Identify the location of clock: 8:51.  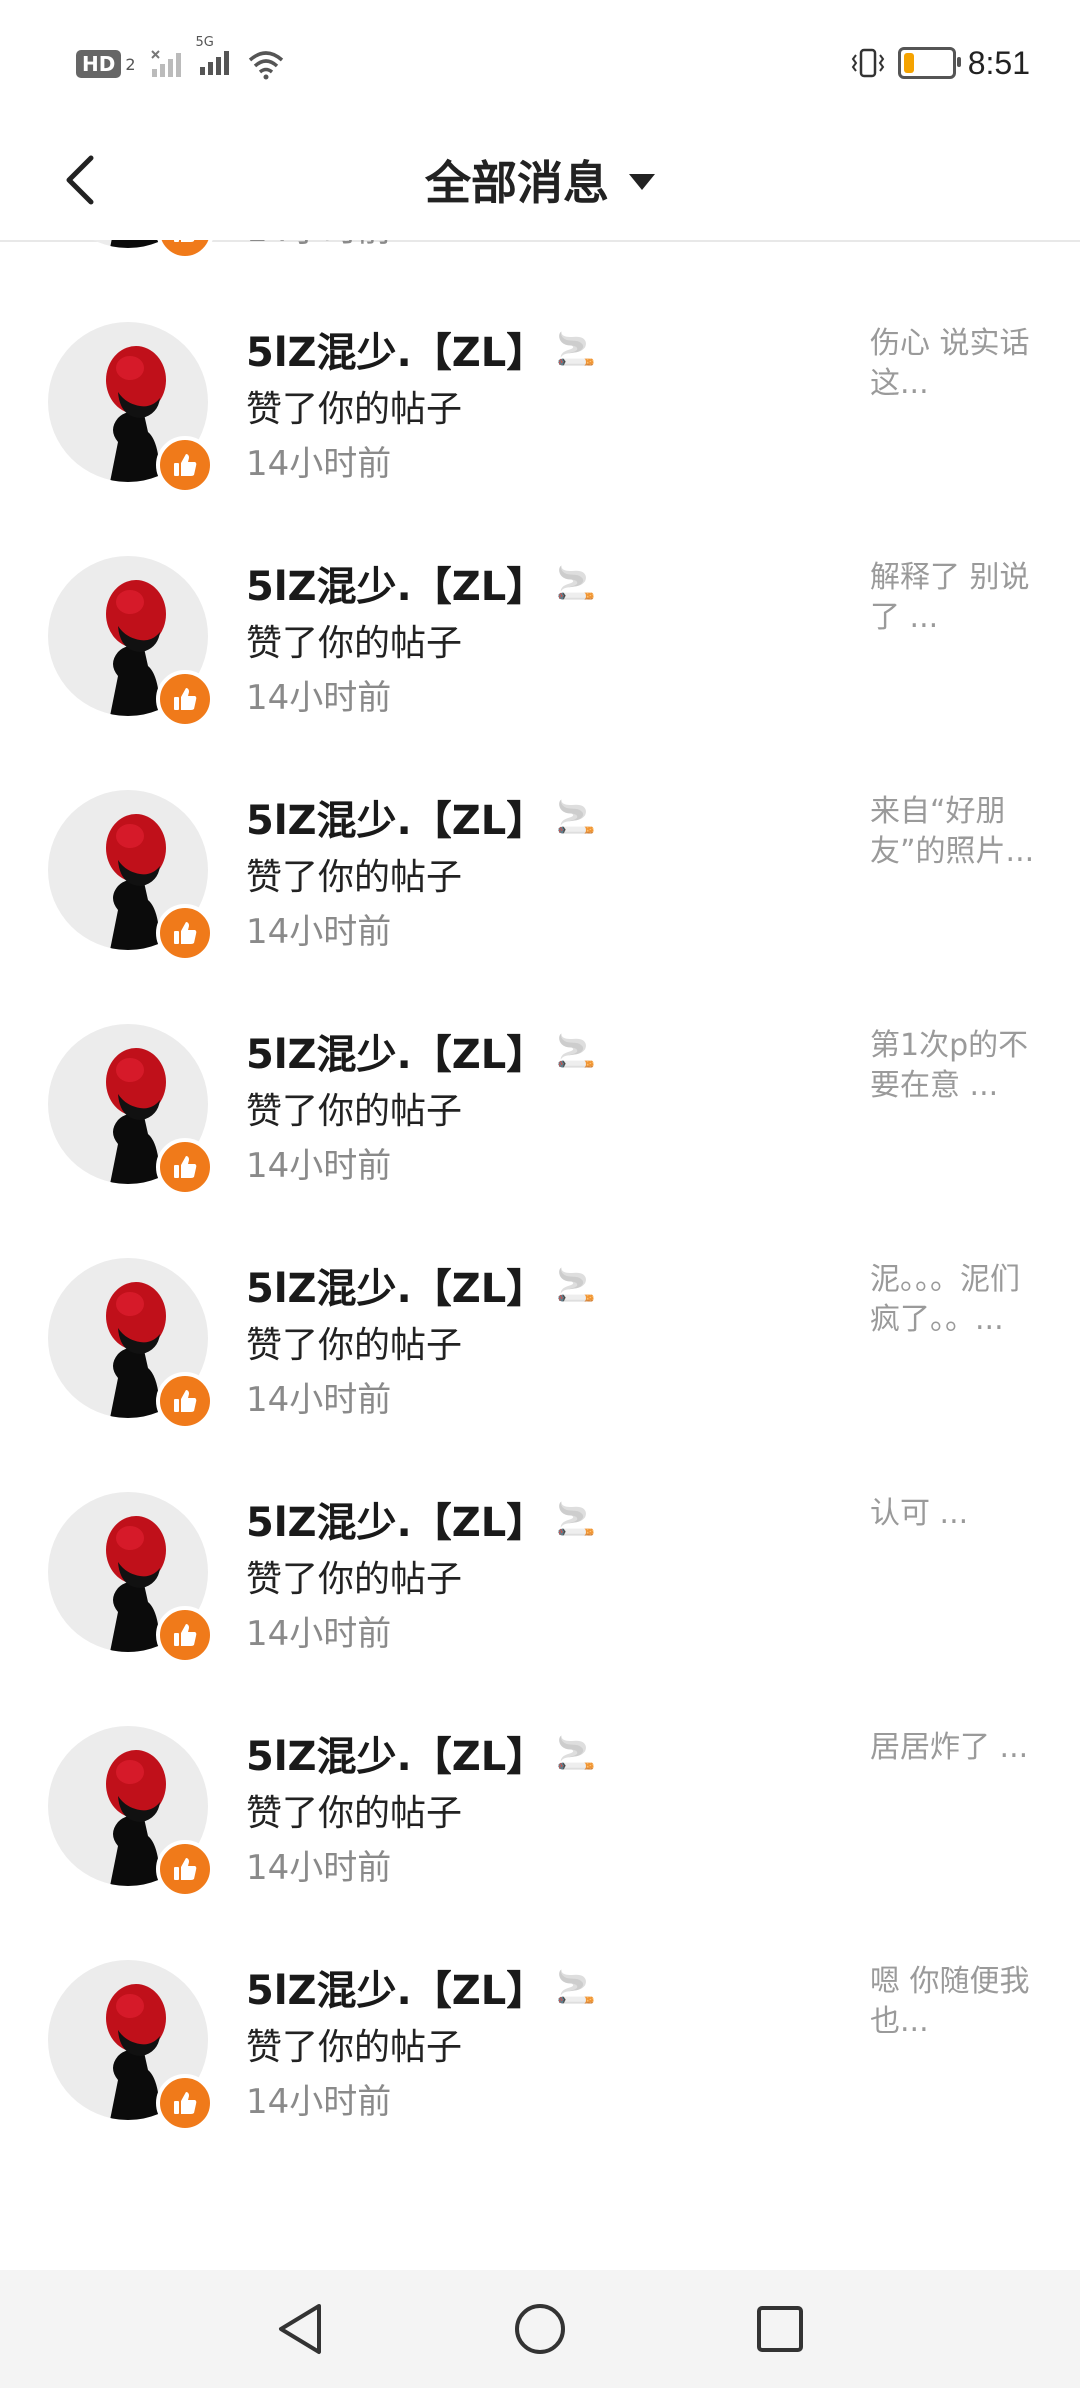
(998, 62).